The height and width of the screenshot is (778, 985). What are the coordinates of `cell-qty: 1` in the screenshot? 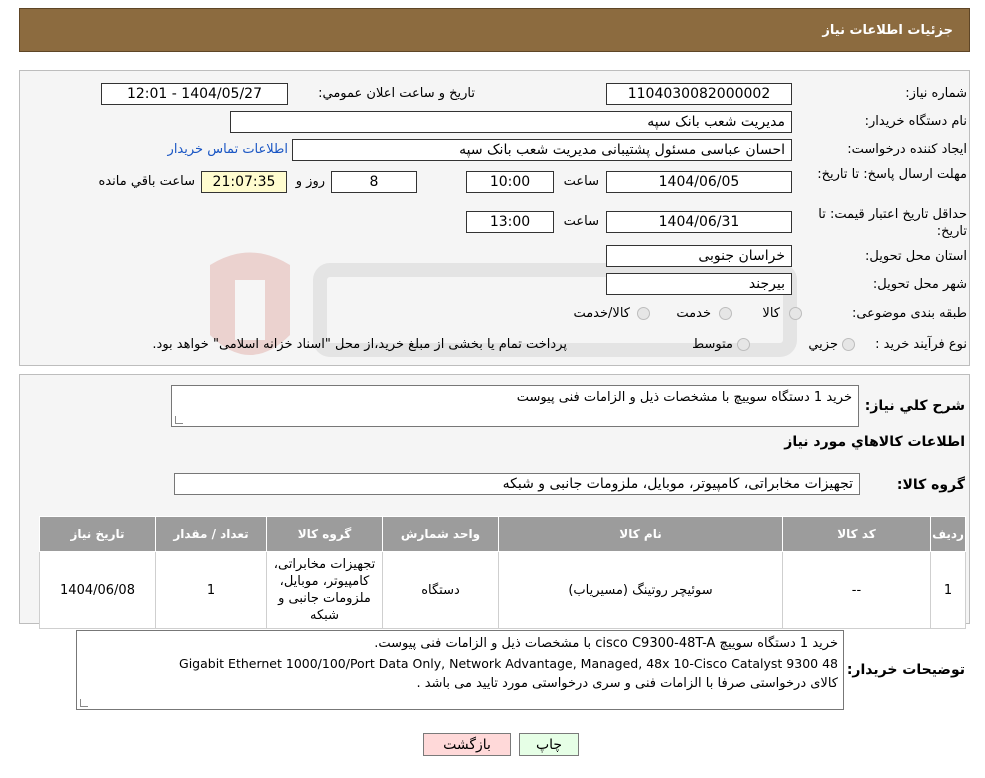 It's located at (211, 590).